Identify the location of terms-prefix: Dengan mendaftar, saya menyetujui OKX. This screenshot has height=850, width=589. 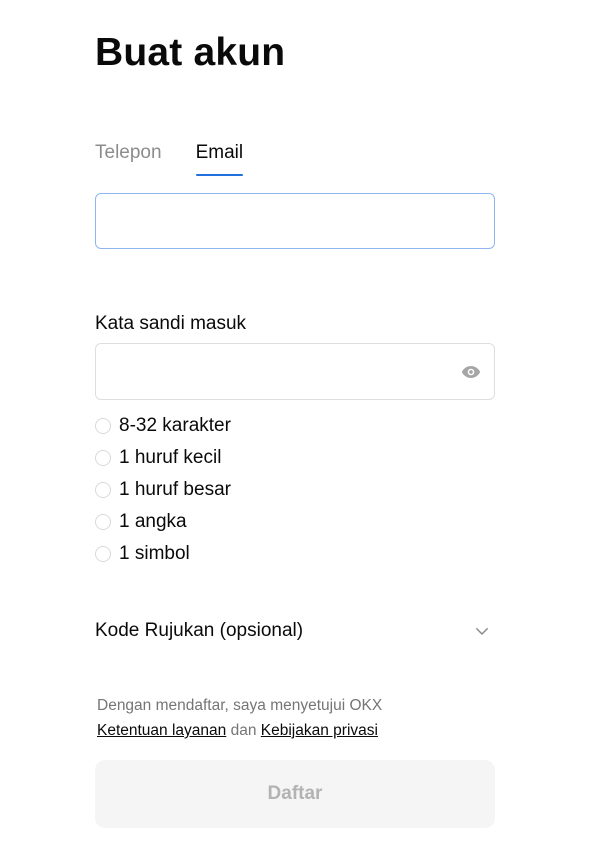
(240, 705).